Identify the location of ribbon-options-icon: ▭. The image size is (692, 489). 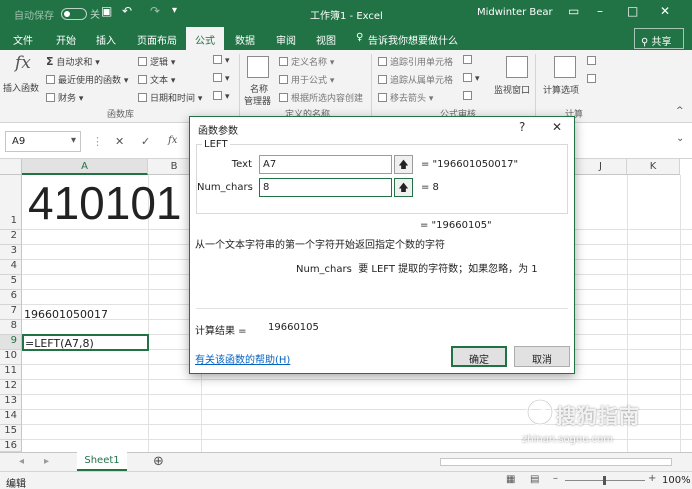
(573, 11).